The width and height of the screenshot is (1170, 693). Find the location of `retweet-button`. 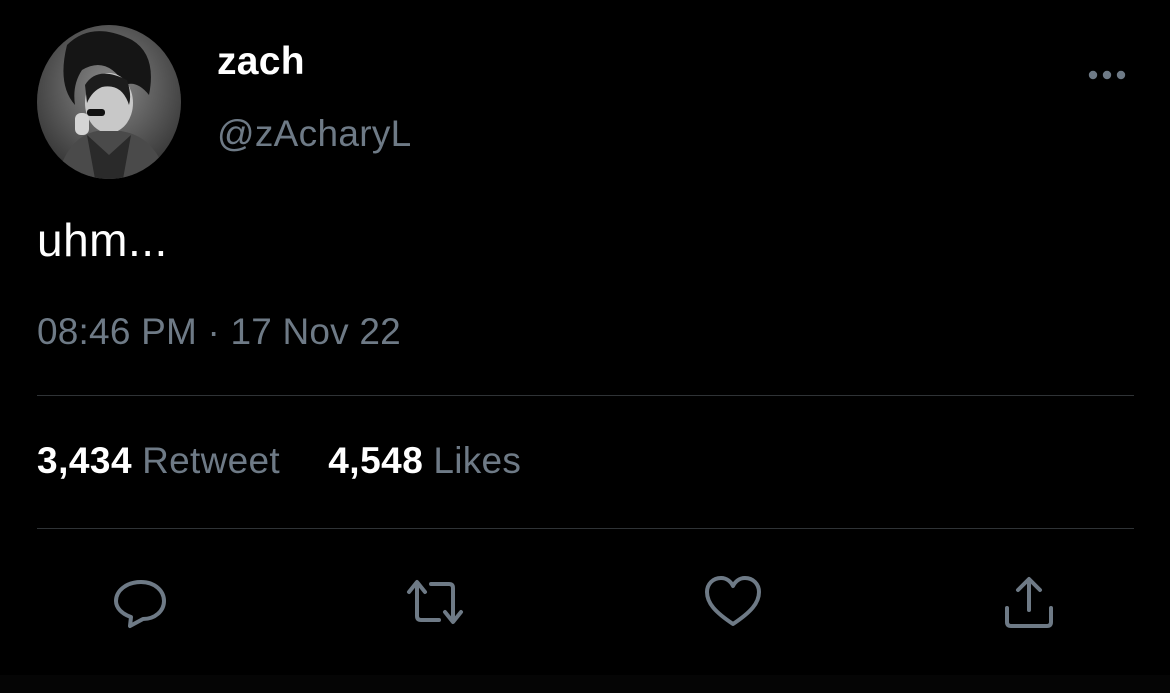

retweet-button is located at coordinates (435, 602).